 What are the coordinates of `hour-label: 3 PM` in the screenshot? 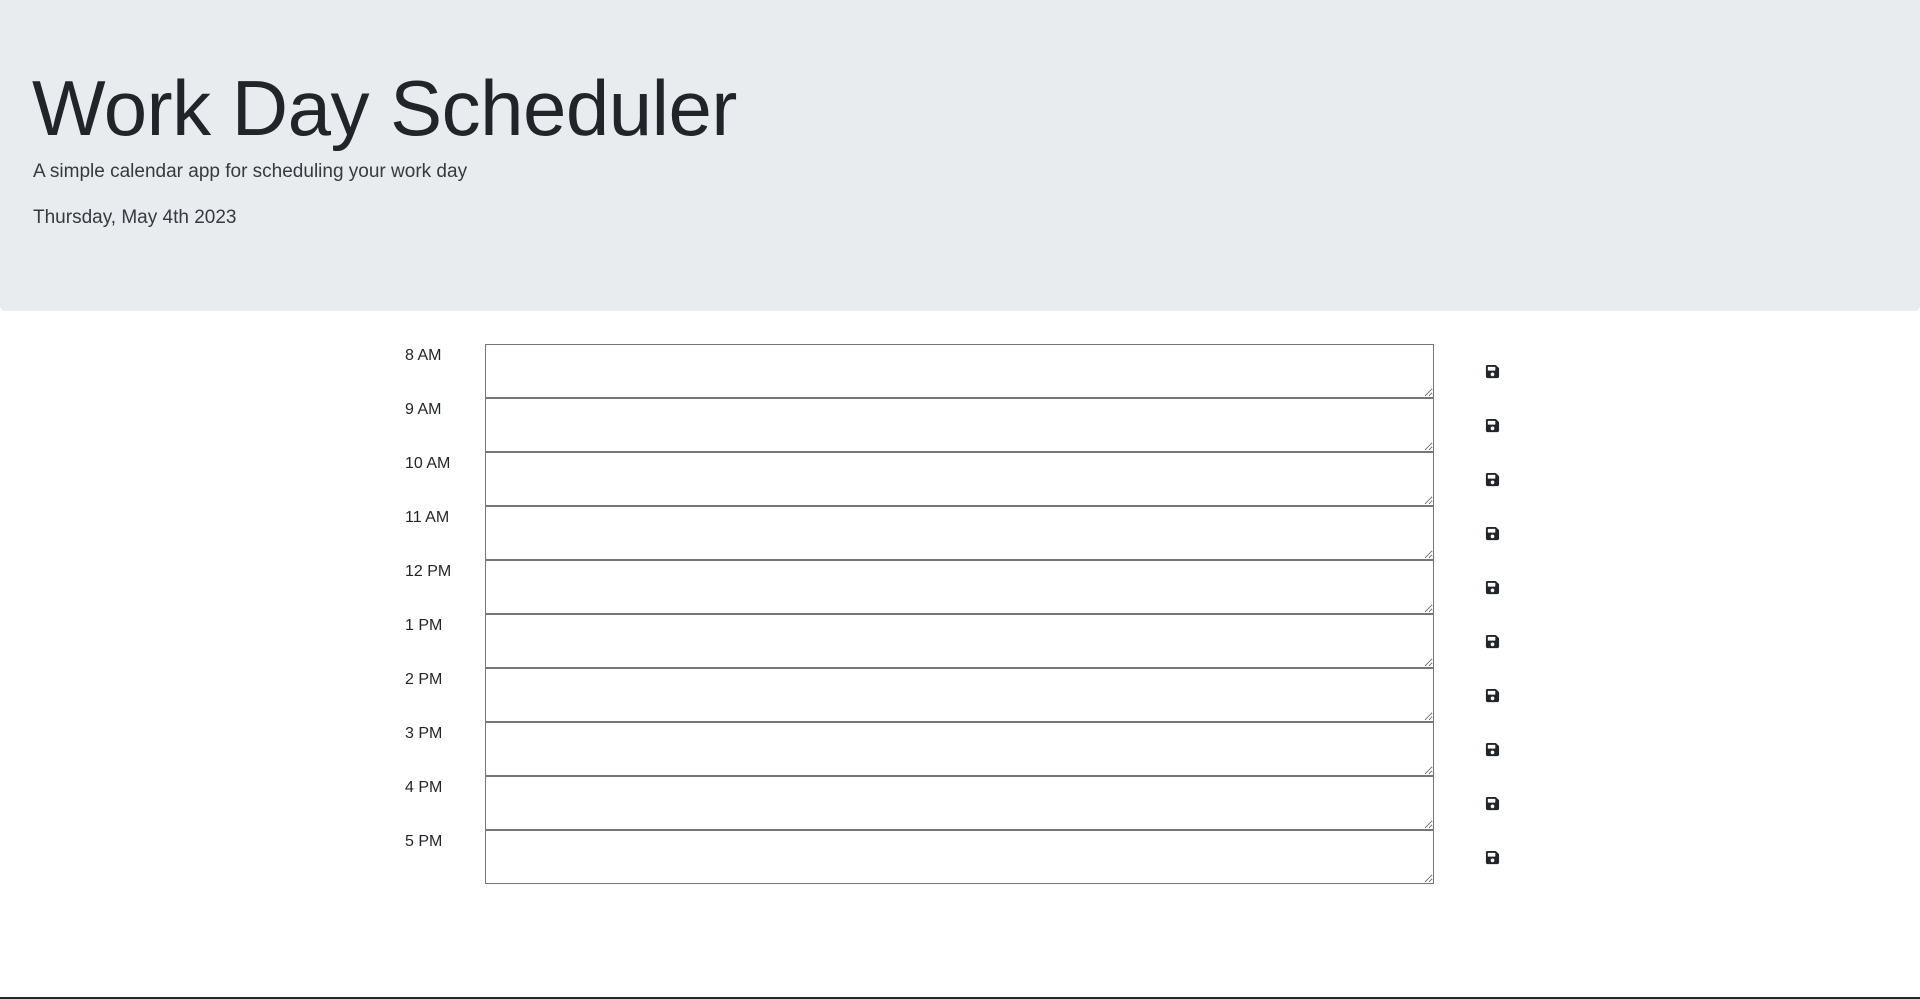 It's located at (424, 733).